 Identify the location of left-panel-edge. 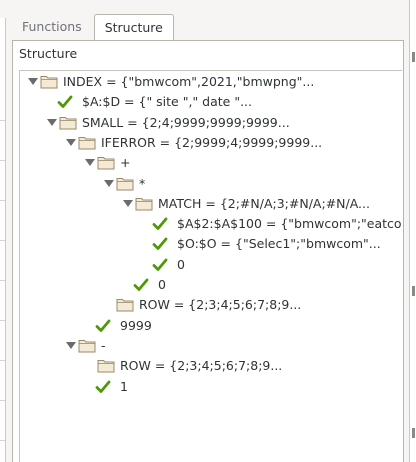
(3, 240).